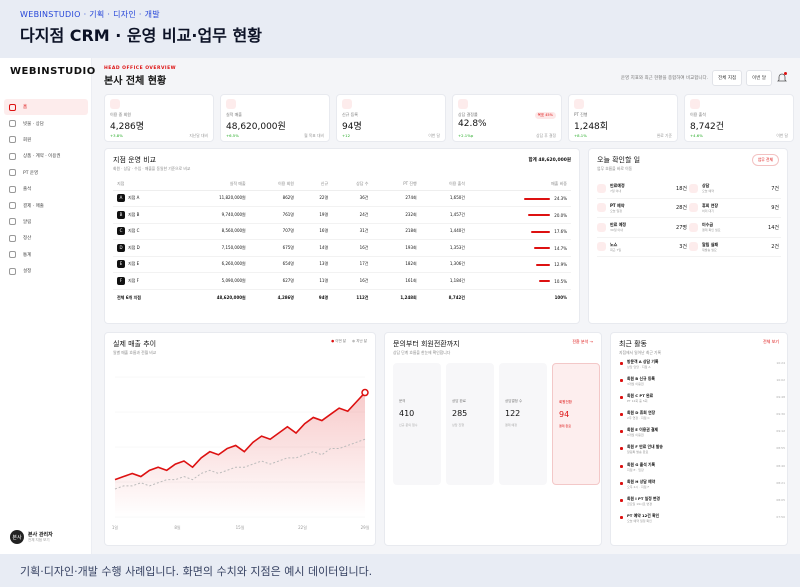 The image size is (800, 587). I want to click on activity-time: 09:30, so click(780, 414).